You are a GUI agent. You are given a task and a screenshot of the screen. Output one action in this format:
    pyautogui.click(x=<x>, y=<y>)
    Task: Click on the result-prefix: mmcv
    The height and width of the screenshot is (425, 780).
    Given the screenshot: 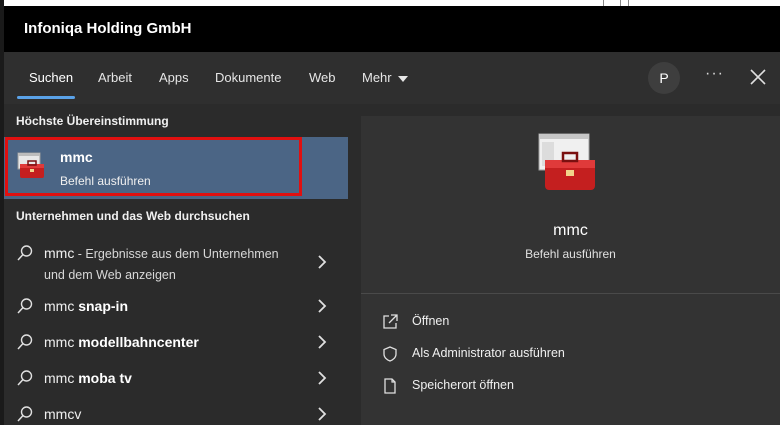 What is the action you would take?
    pyautogui.click(x=63, y=414)
    